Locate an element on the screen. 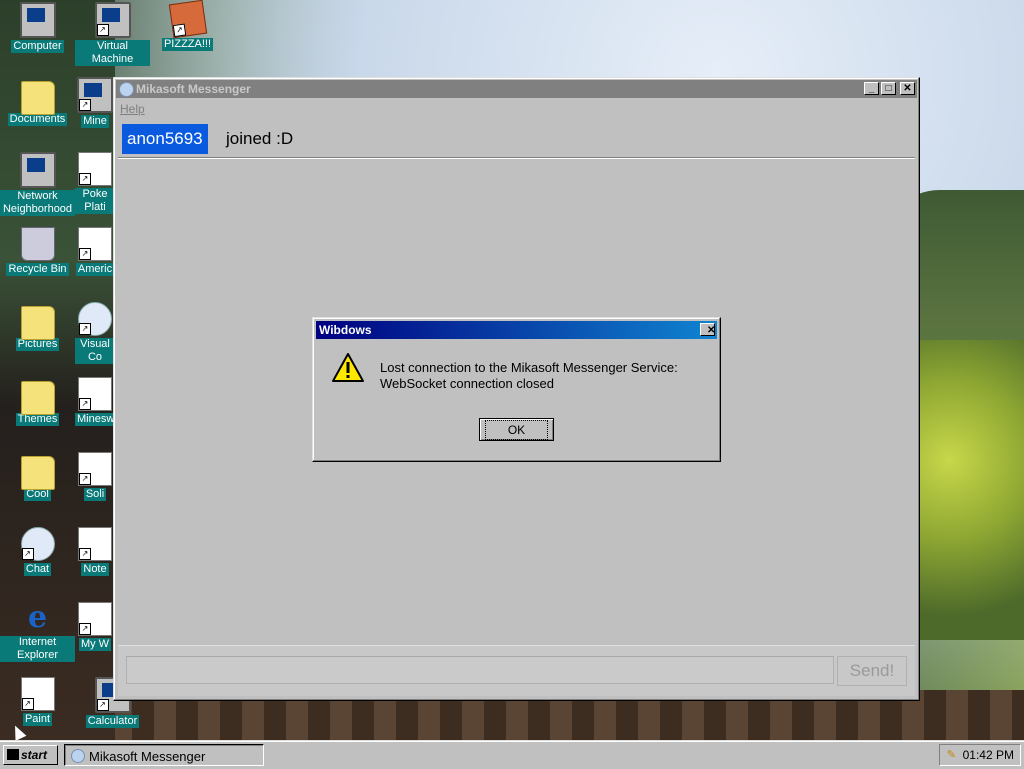 The image size is (1024, 769). desktop-icon-chat: ↗ Chat is located at coordinates (37, 551).